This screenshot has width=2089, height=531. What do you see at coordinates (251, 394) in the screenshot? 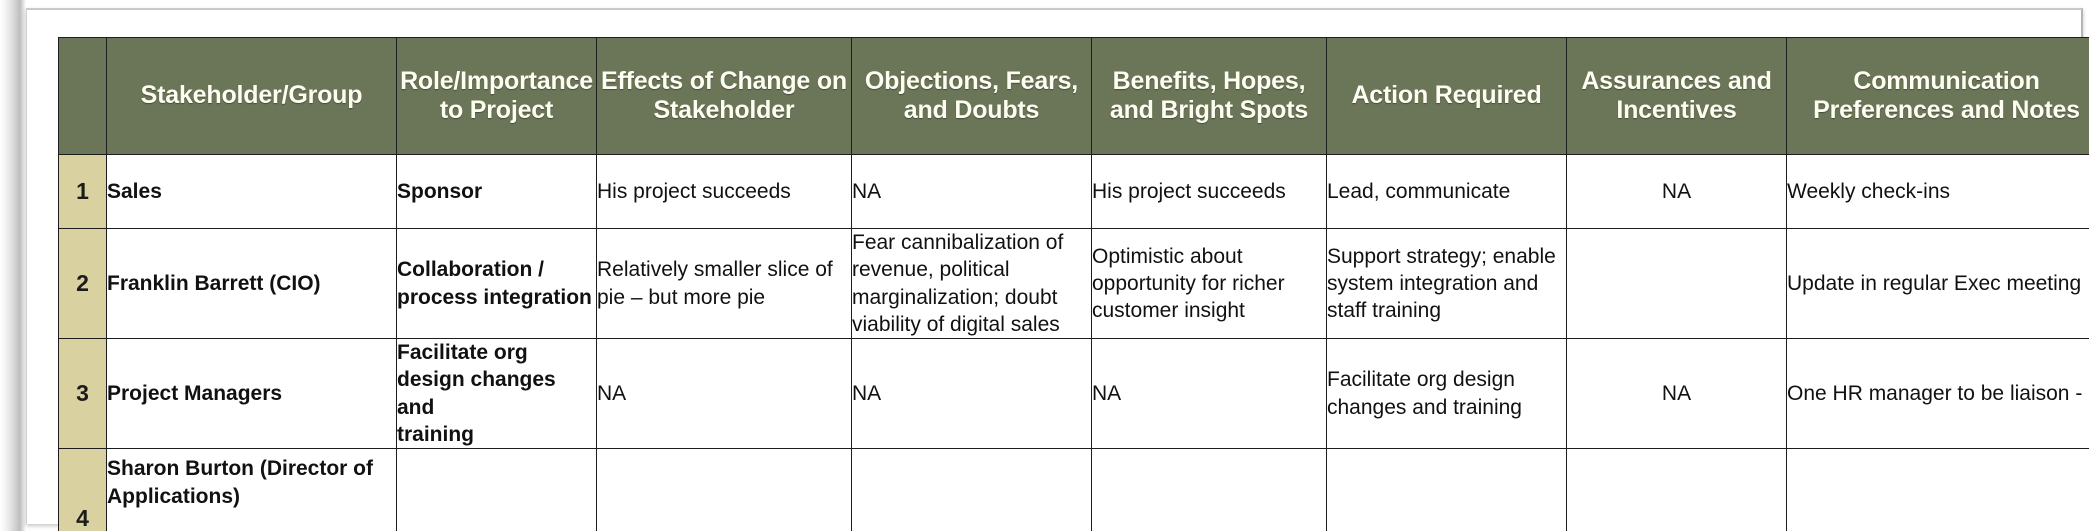
I see `cell-stakeholder: Project Managers` at bounding box center [251, 394].